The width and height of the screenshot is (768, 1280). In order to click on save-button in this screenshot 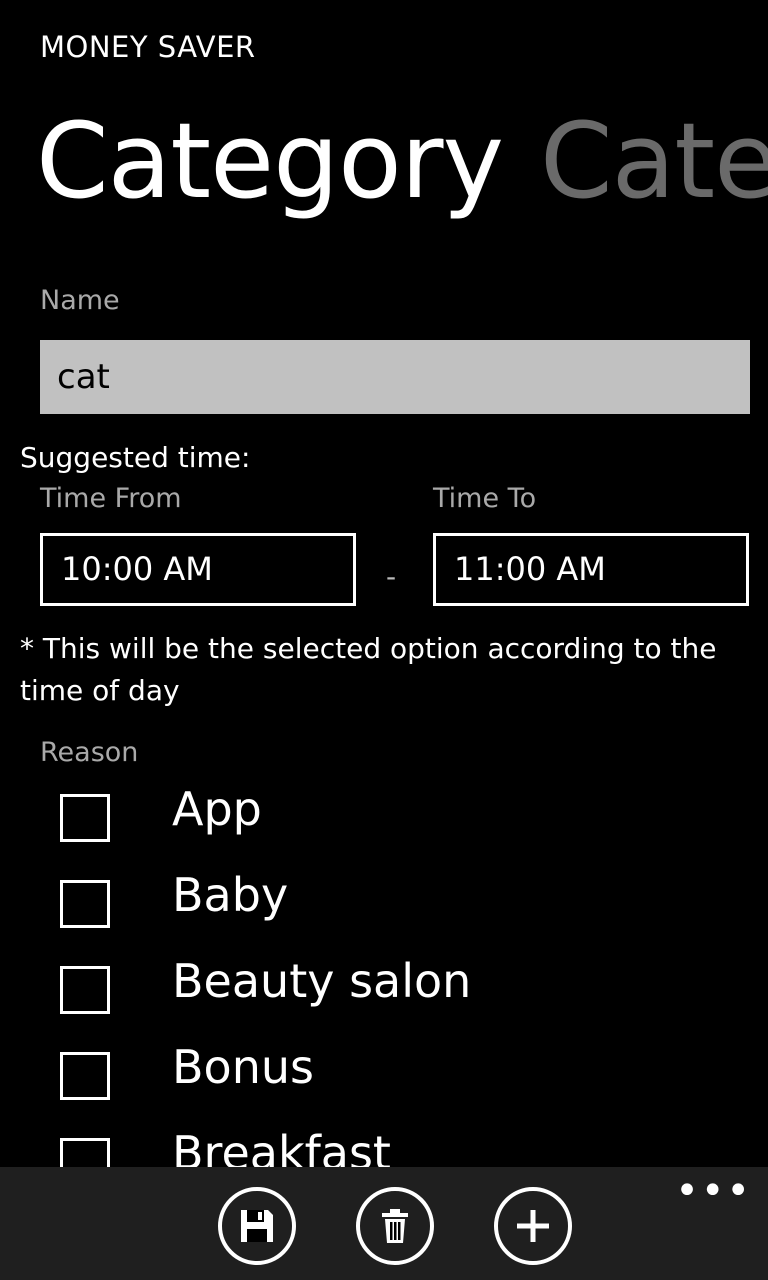, I will do `click(257, 1226)`.